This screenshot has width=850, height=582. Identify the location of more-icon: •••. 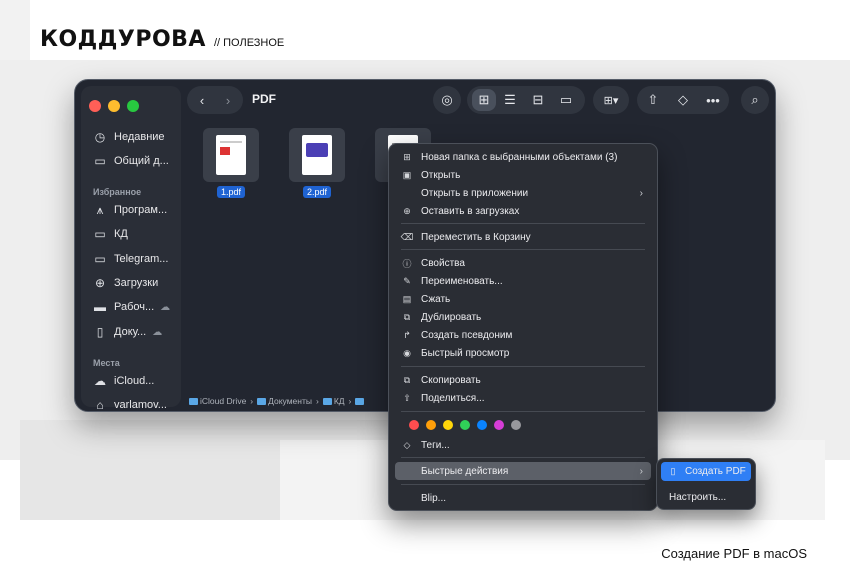
(713, 100).